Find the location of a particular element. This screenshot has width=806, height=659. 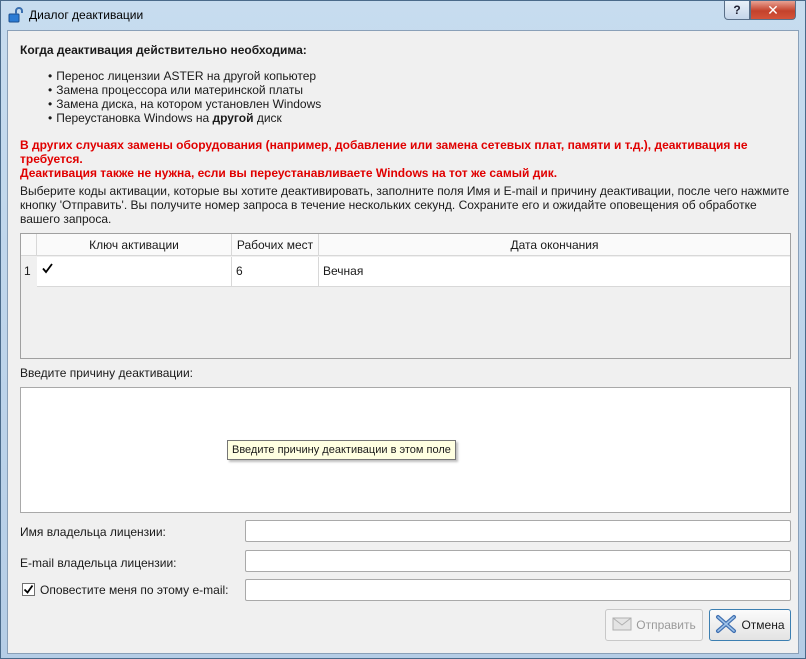

cancel-button-label: Отмена is located at coordinates (763, 625).